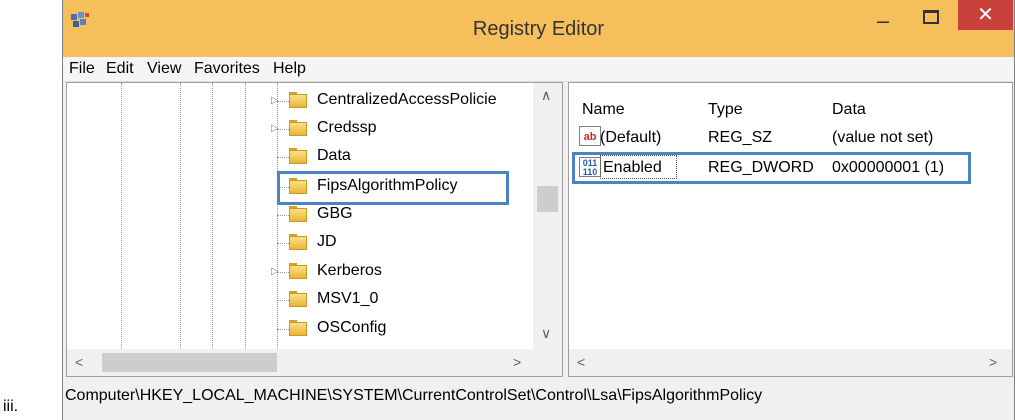  What do you see at coordinates (289, 69) in the screenshot?
I see `menu-help: Help` at bounding box center [289, 69].